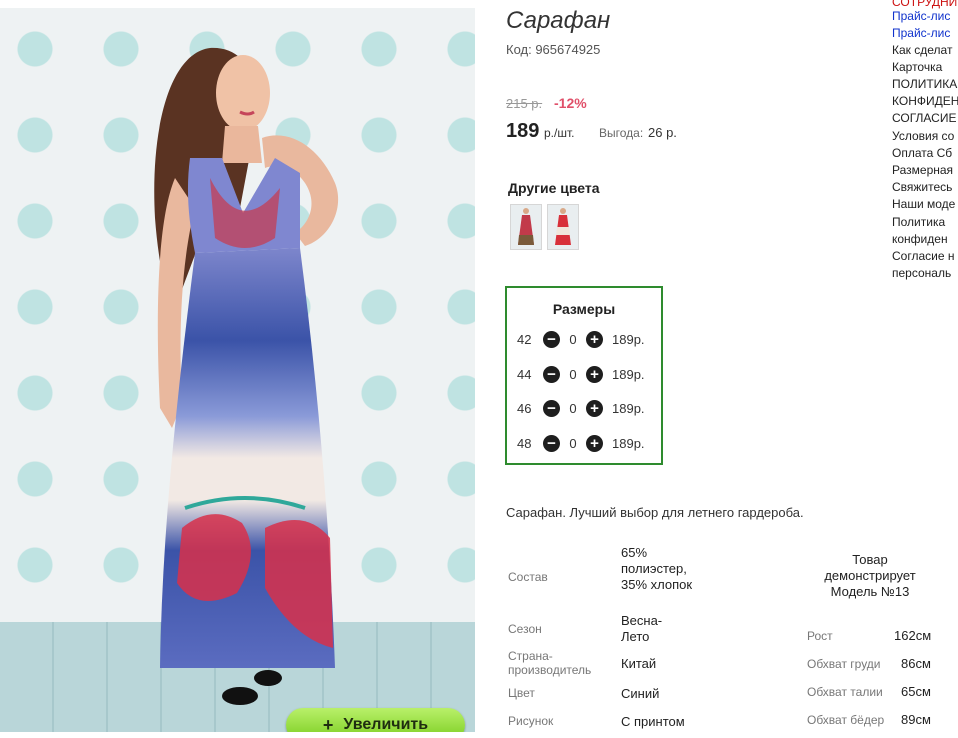 The image size is (958, 738). Describe the element at coordinates (640, 693) in the screenshot. I see `spec-value: Синий` at that location.